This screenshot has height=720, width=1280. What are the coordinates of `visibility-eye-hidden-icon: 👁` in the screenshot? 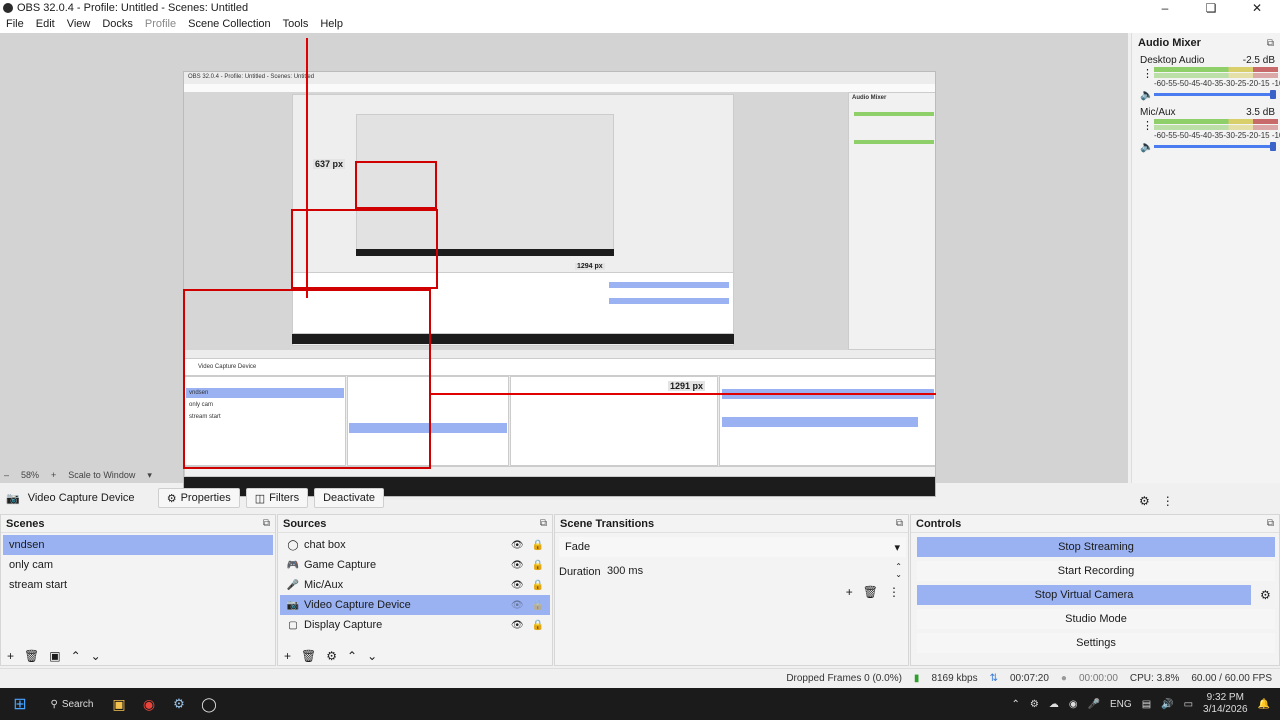 It's located at (517, 605).